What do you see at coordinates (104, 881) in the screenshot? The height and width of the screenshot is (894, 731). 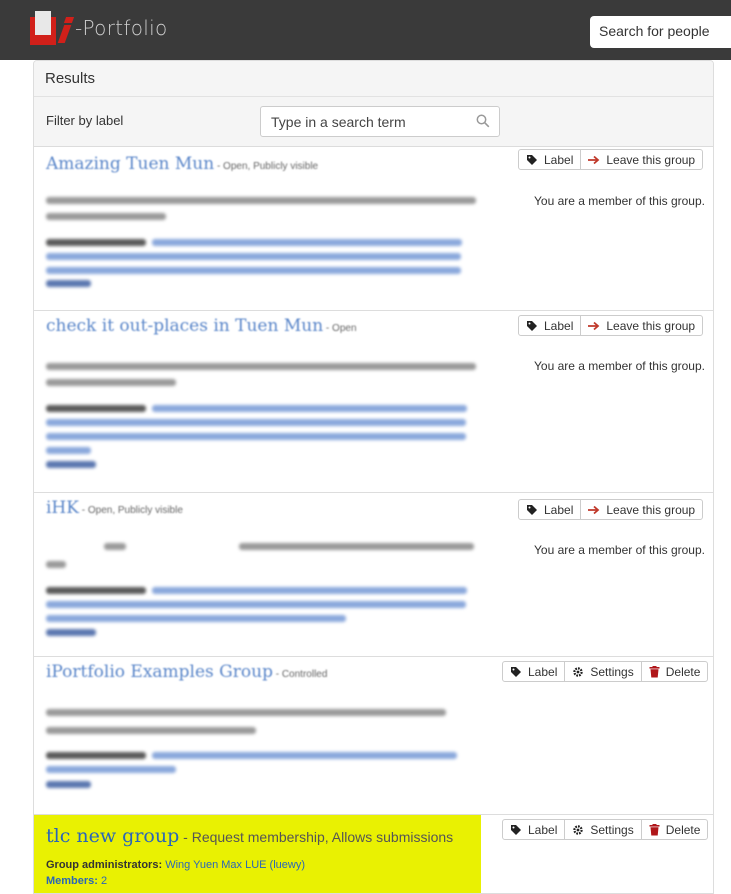 I see `group-members-count: 2` at bounding box center [104, 881].